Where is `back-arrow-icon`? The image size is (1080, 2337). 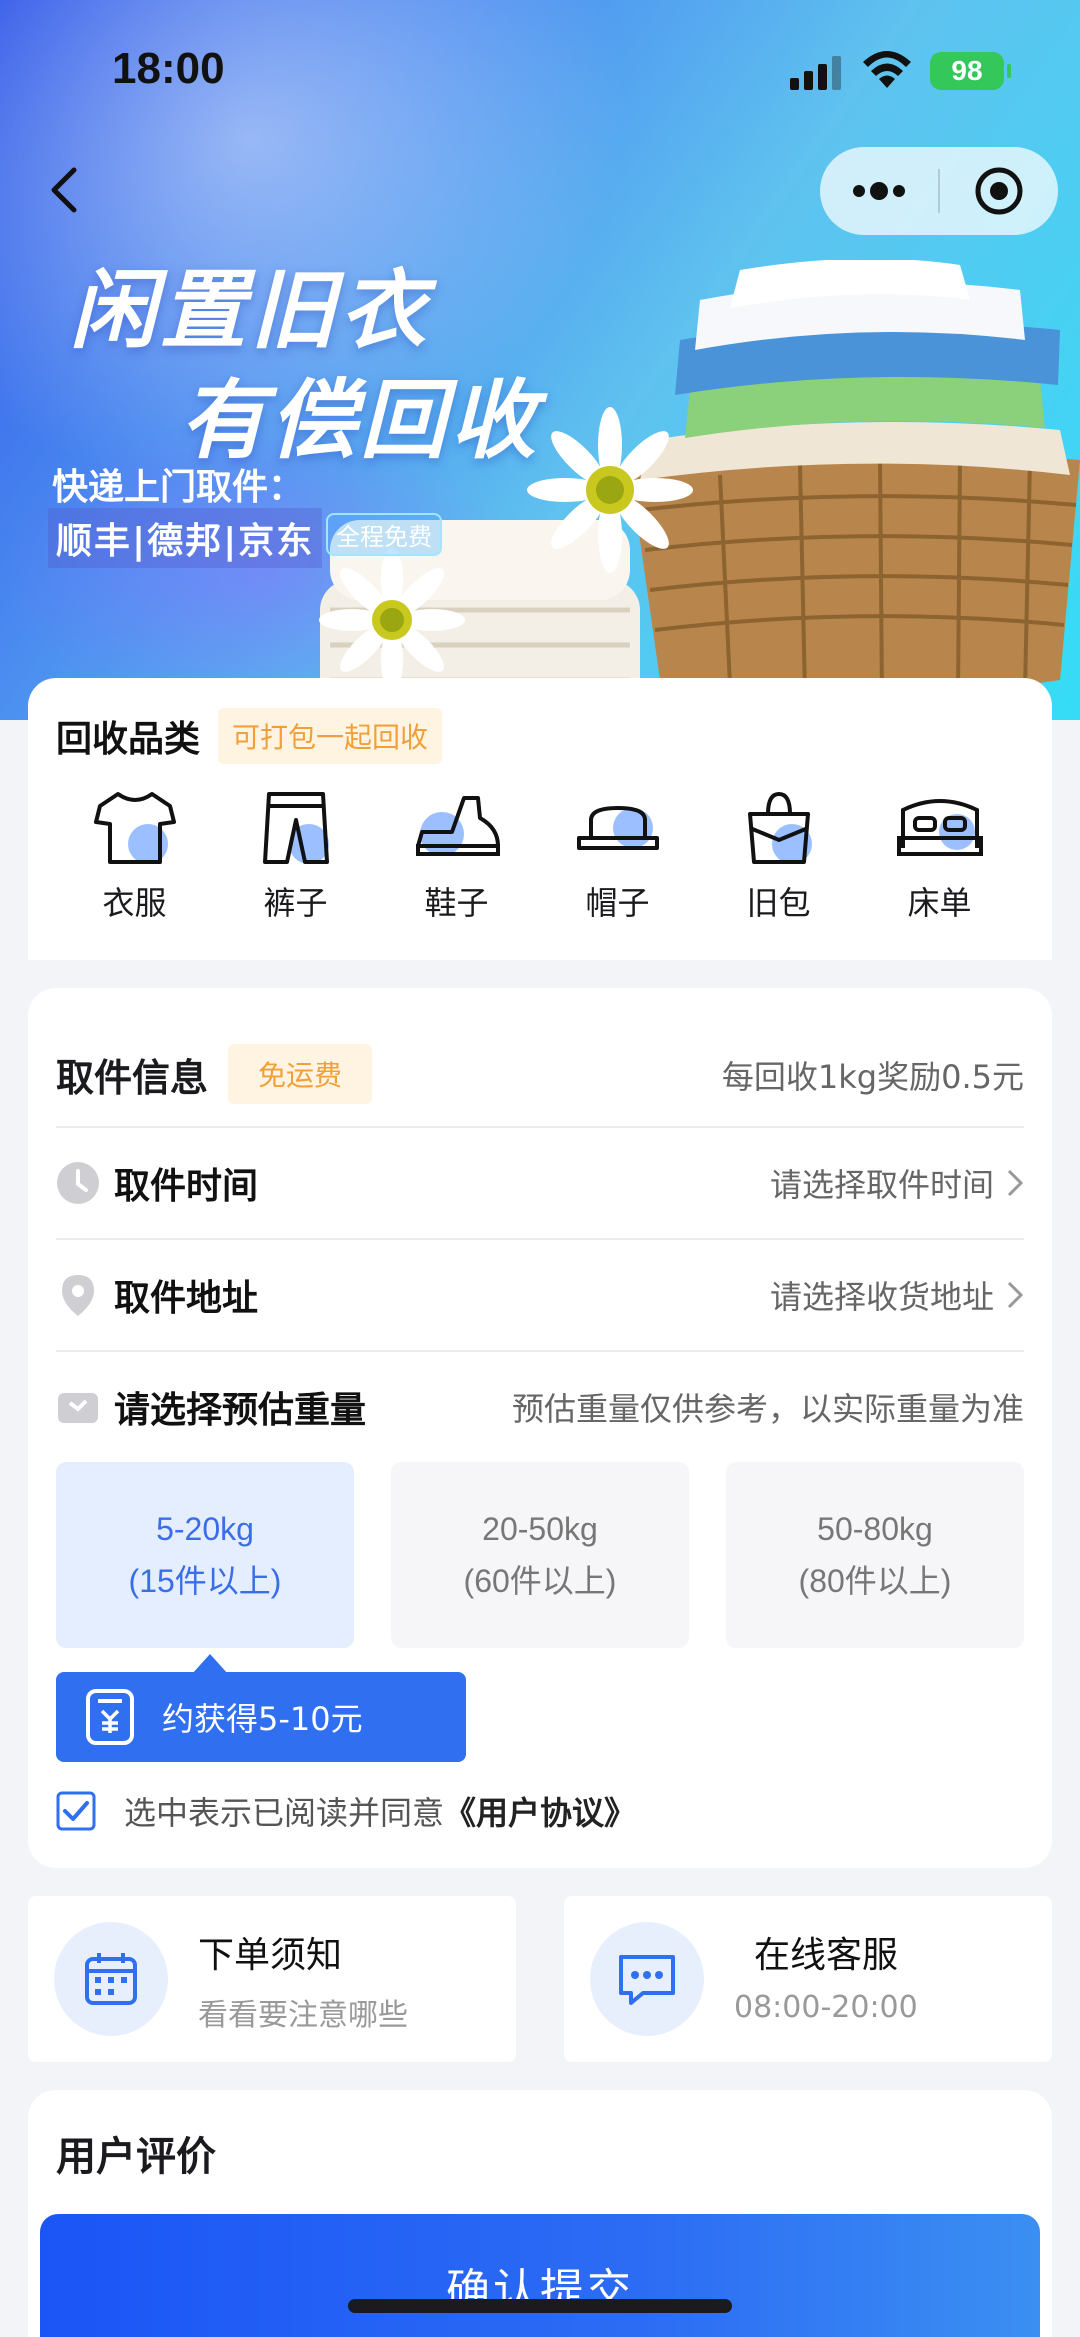
back-arrow-icon is located at coordinates (65, 190).